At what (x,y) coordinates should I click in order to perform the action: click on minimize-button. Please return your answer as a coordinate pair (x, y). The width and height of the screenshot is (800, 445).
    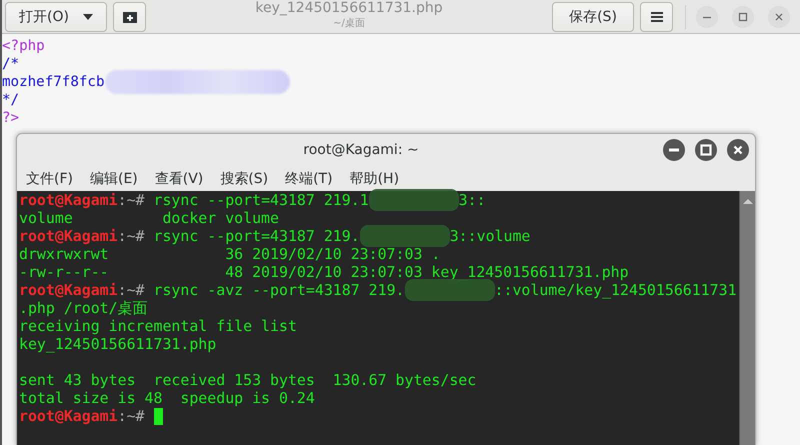
    Looking at the image, I should click on (674, 150).